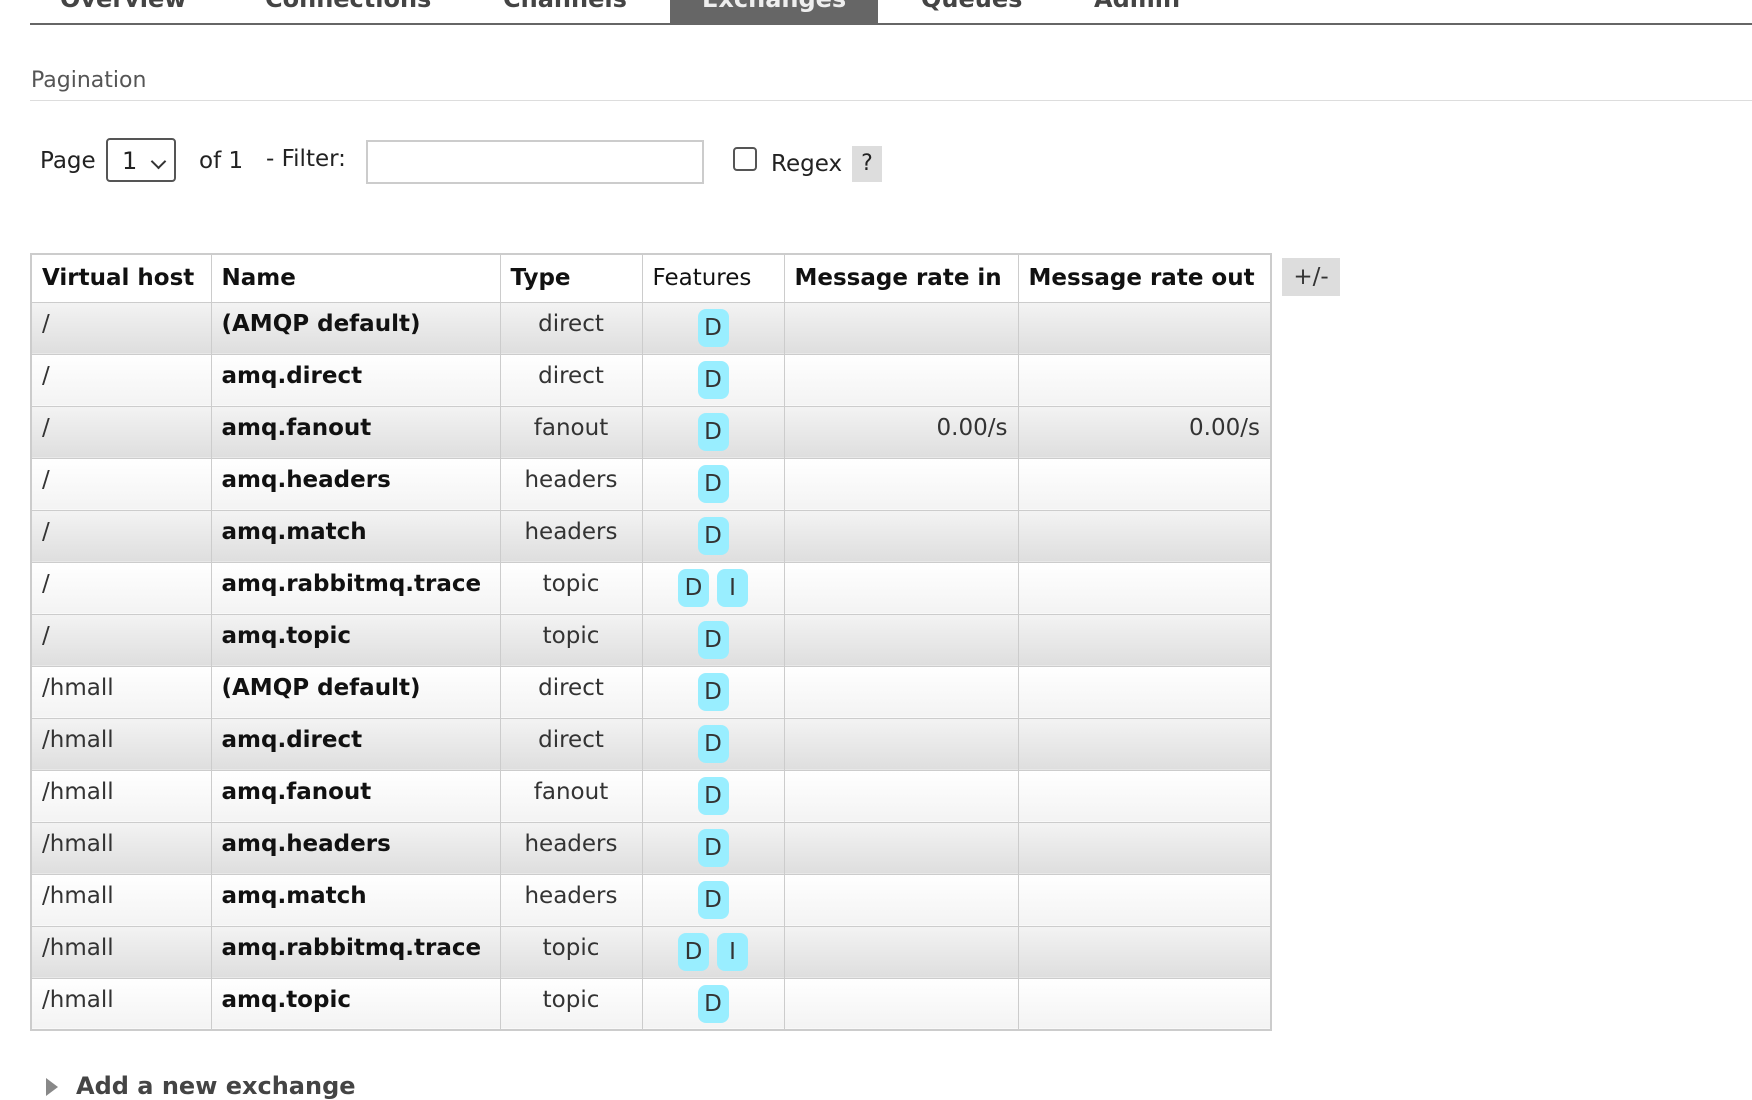 The width and height of the screenshot is (1752, 1100). Describe the element at coordinates (571, 278) in the screenshot. I see `column-header-type: Type` at that location.